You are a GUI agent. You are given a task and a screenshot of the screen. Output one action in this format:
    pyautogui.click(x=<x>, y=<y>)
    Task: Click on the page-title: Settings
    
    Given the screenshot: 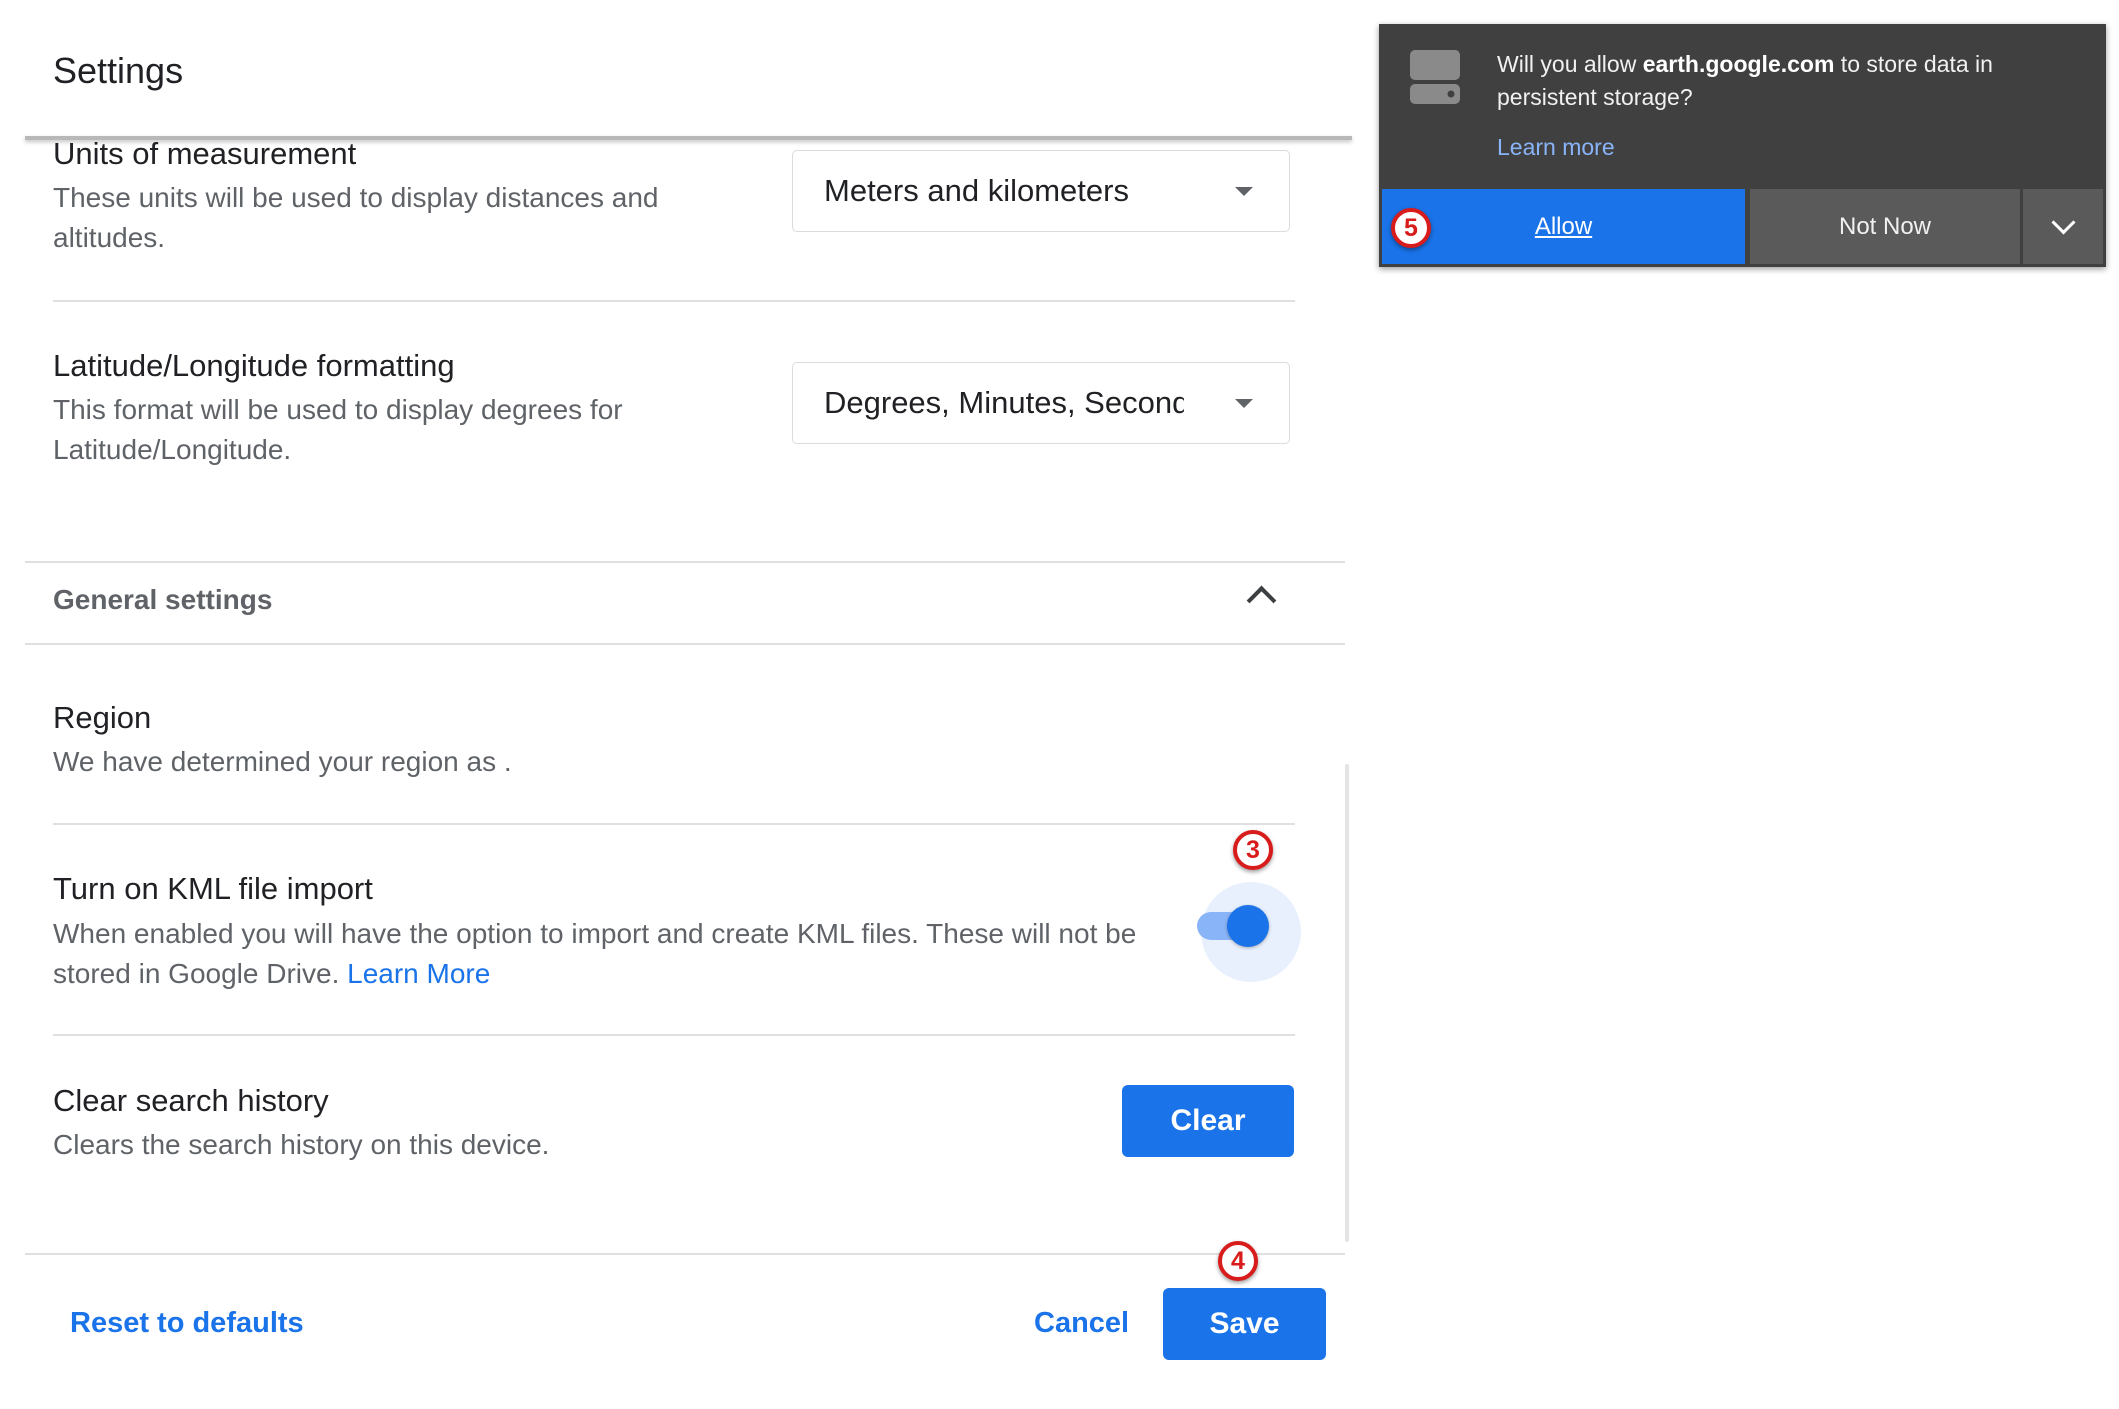 What is the action you would take?
    pyautogui.click(x=118, y=70)
    